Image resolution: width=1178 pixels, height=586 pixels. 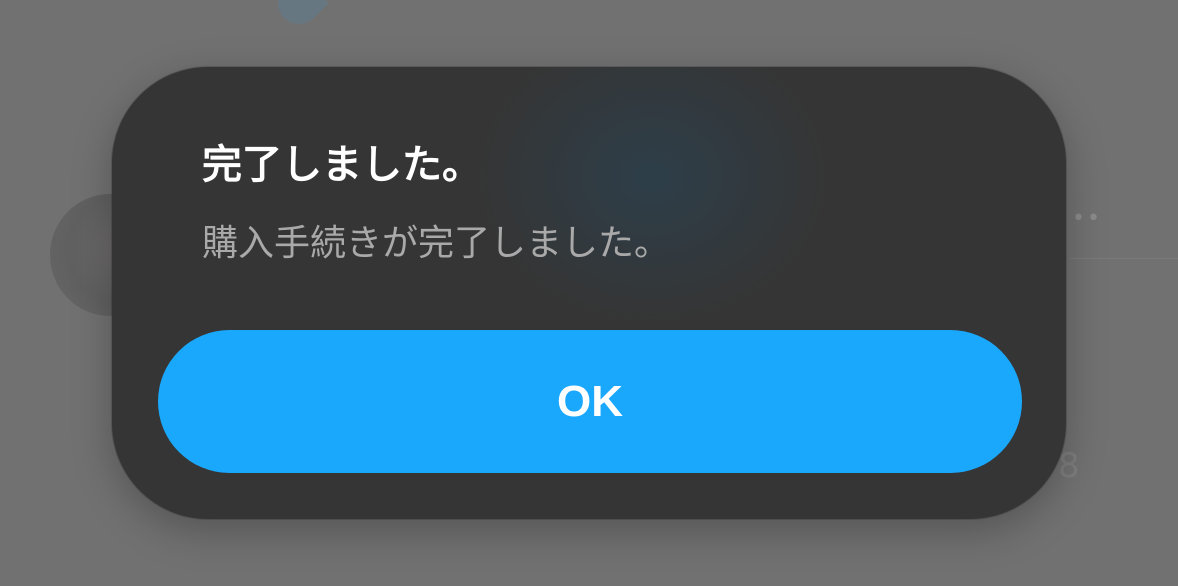 What do you see at coordinates (436, 243) in the screenshot?
I see `alert-message: 購入手続きが完了しました。` at bounding box center [436, 243].